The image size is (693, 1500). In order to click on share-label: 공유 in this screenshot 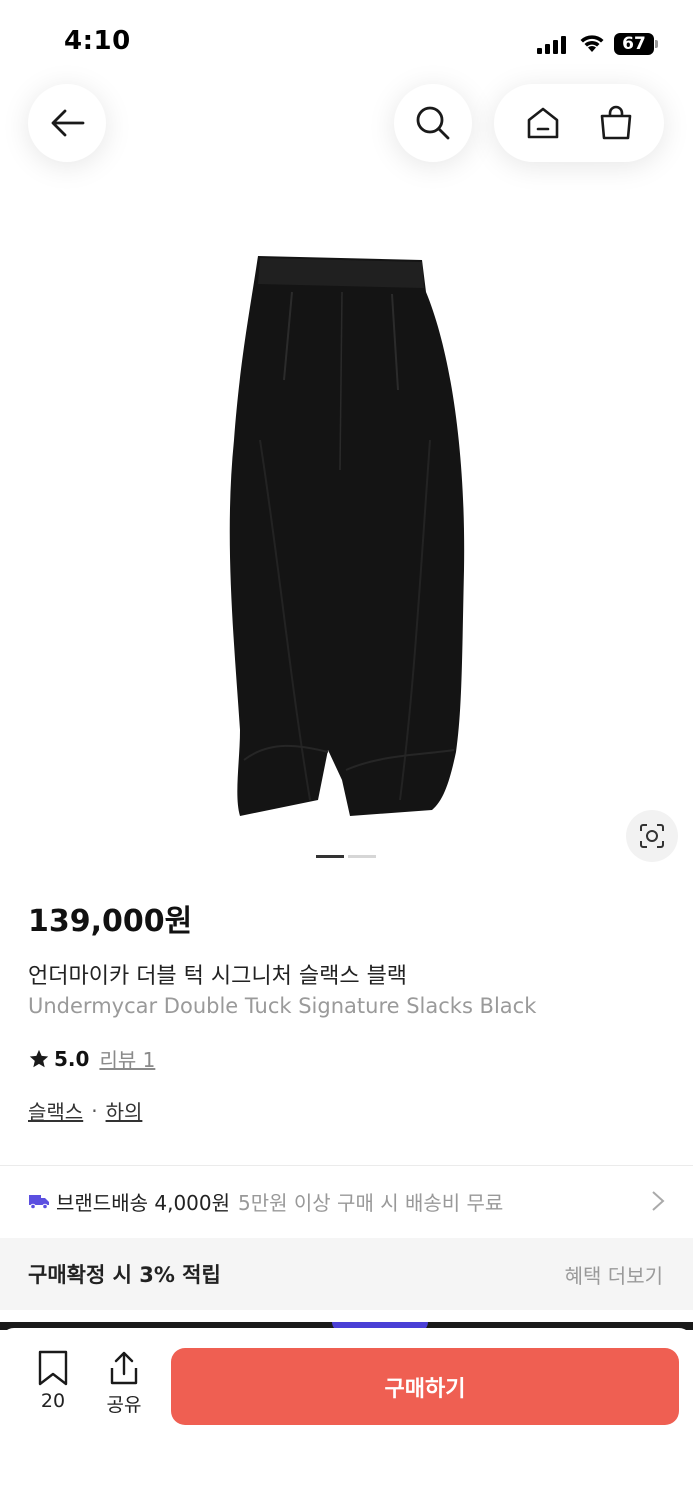, I will do `click(124, 1405)`.